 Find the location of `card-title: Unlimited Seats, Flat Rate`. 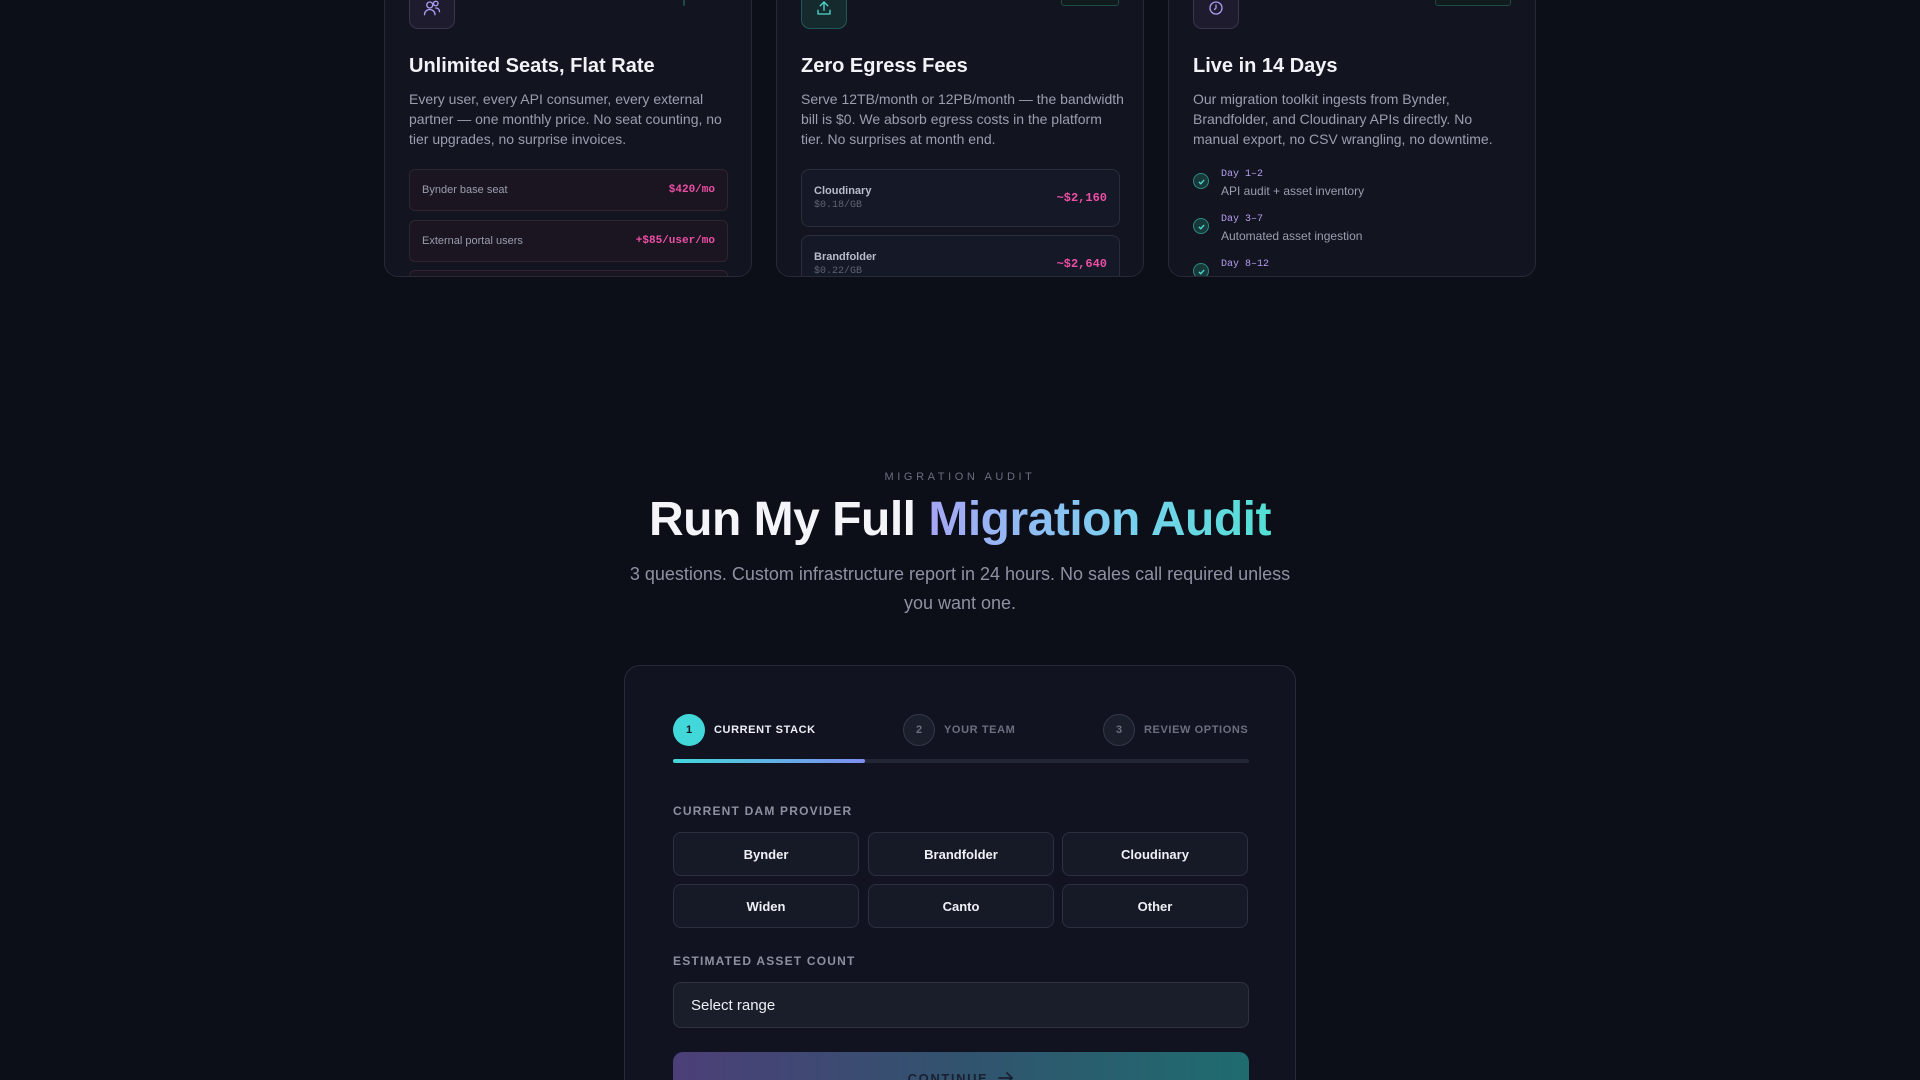

card-title: Unlimited Seats, Flat Rate is located at coordinates (532, 66).